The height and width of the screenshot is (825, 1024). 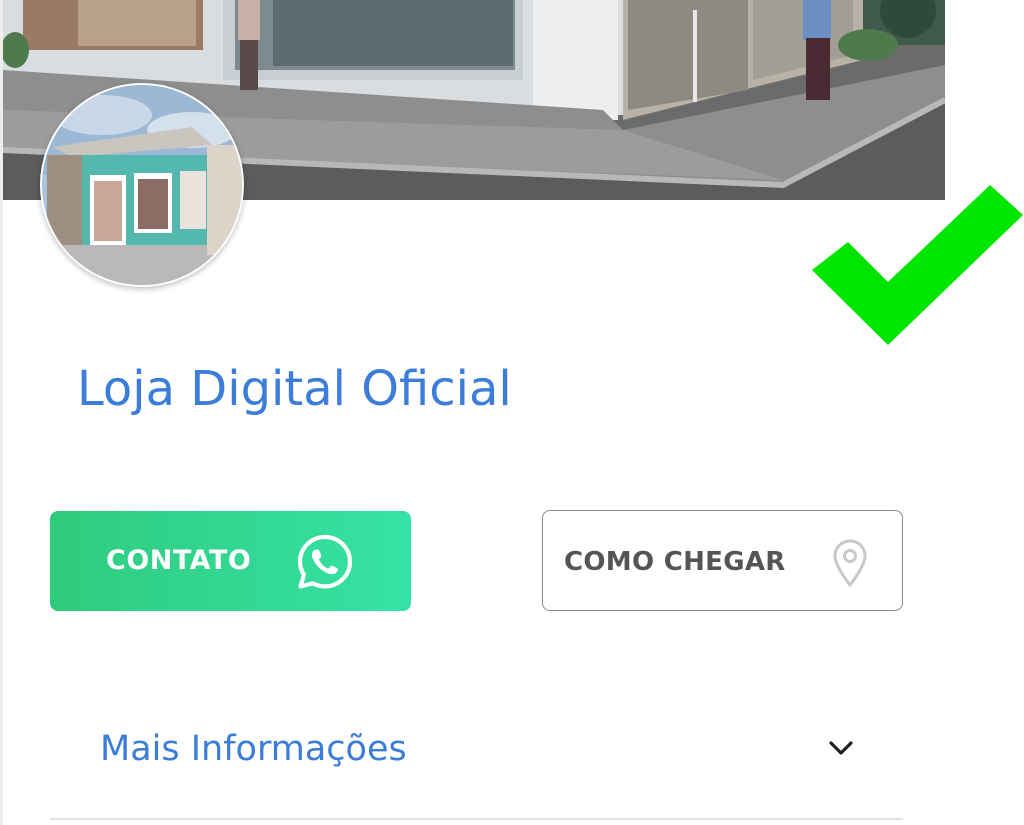 I want to click on directions-button: COMO CHEGAR, so click(x=722, y=560).